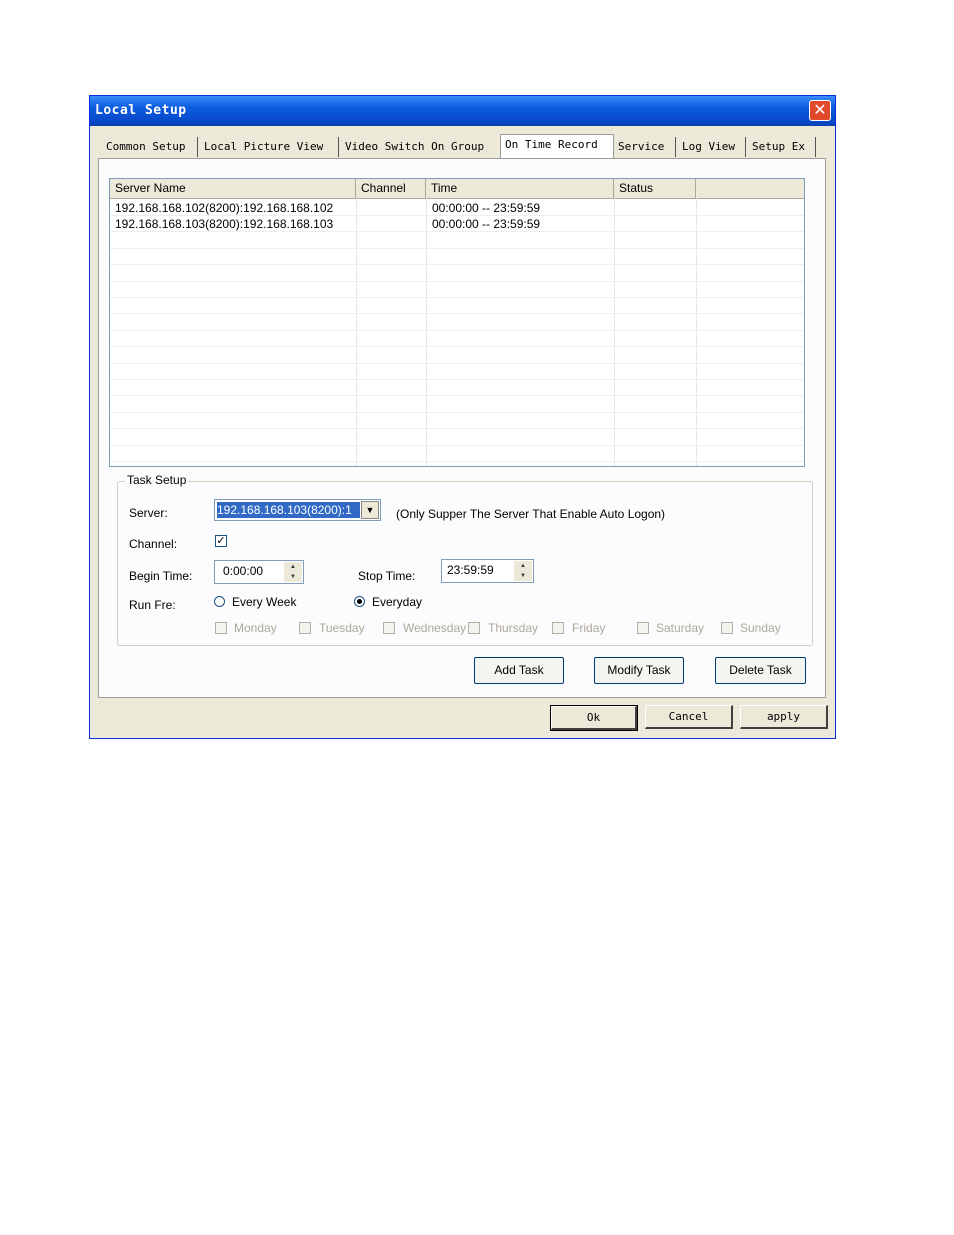  What do you see at coordinates (141, 110) in the screenshot?
I see `window-title: Local Setup` at bounding box center [141, 110].